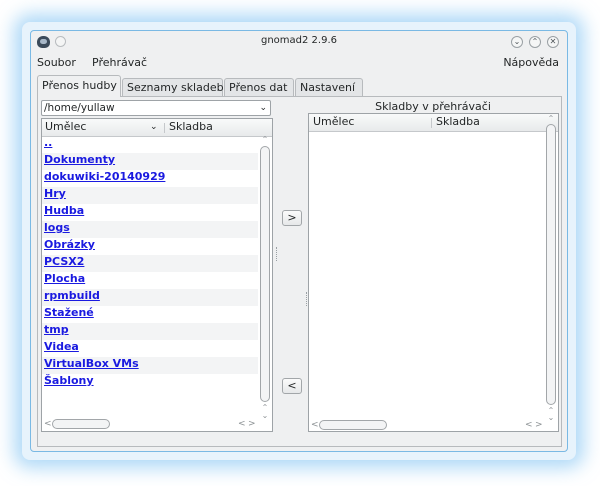 The image size is (600, 486). What do you see at coordinates (292, 386) in the screenshot?
I see `transfer-from-player-button: <` at bounding box center [292, 386].